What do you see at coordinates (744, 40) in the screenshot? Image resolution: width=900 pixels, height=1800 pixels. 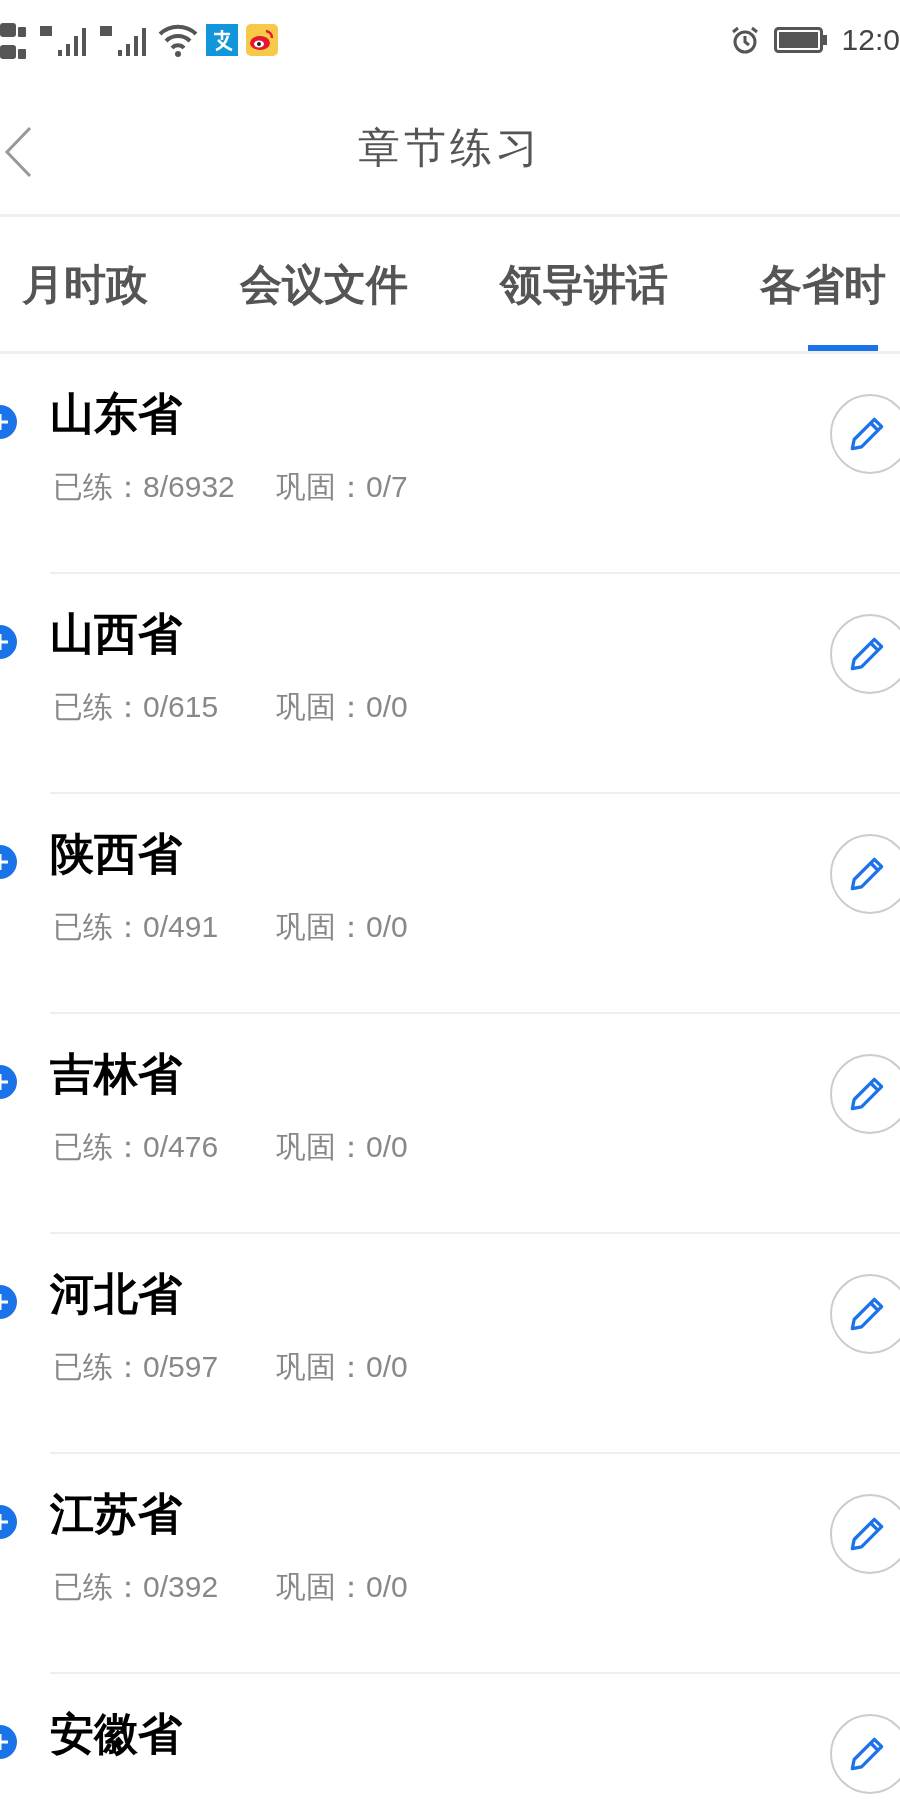 I see `alarm-icon` at bounding box center [744, 40].